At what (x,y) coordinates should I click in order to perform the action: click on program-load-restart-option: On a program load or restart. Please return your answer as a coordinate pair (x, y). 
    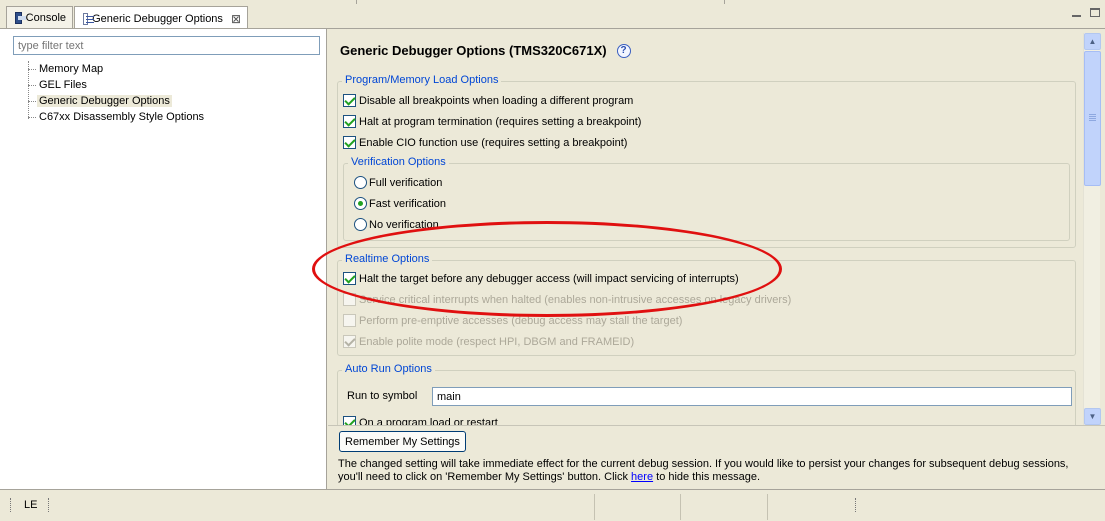
    Looking at the image, I should click on (420, 420).